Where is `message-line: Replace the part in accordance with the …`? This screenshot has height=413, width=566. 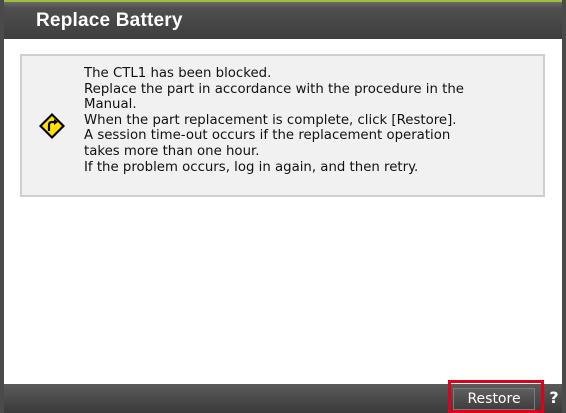
message-line: Replace the part in accordance with the … is located at coordinates (274, 89).